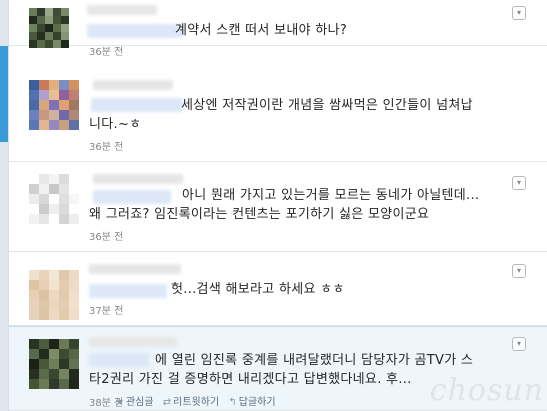 Image resolution: width=547 pixels, height=411 pixels. What do you see at coordinates (258, 289) in the screenshot?
I see `tweet-text: 헛...검색 해보라고 하세요 ㅎㅎ` at bounding box center [258, 289].